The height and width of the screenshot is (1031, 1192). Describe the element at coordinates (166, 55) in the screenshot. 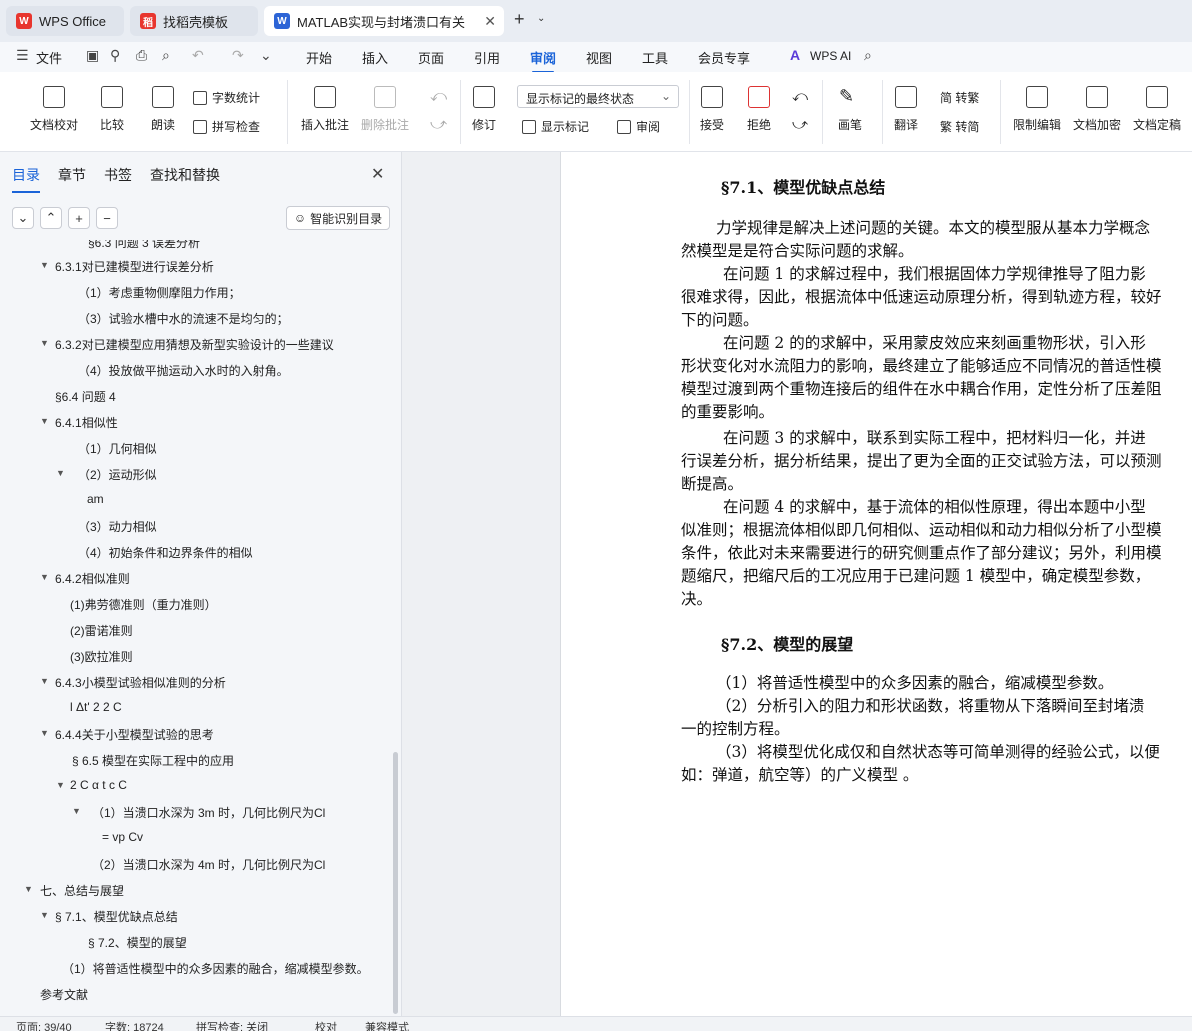

I see `print-preview-icon: ⌕` at that location.